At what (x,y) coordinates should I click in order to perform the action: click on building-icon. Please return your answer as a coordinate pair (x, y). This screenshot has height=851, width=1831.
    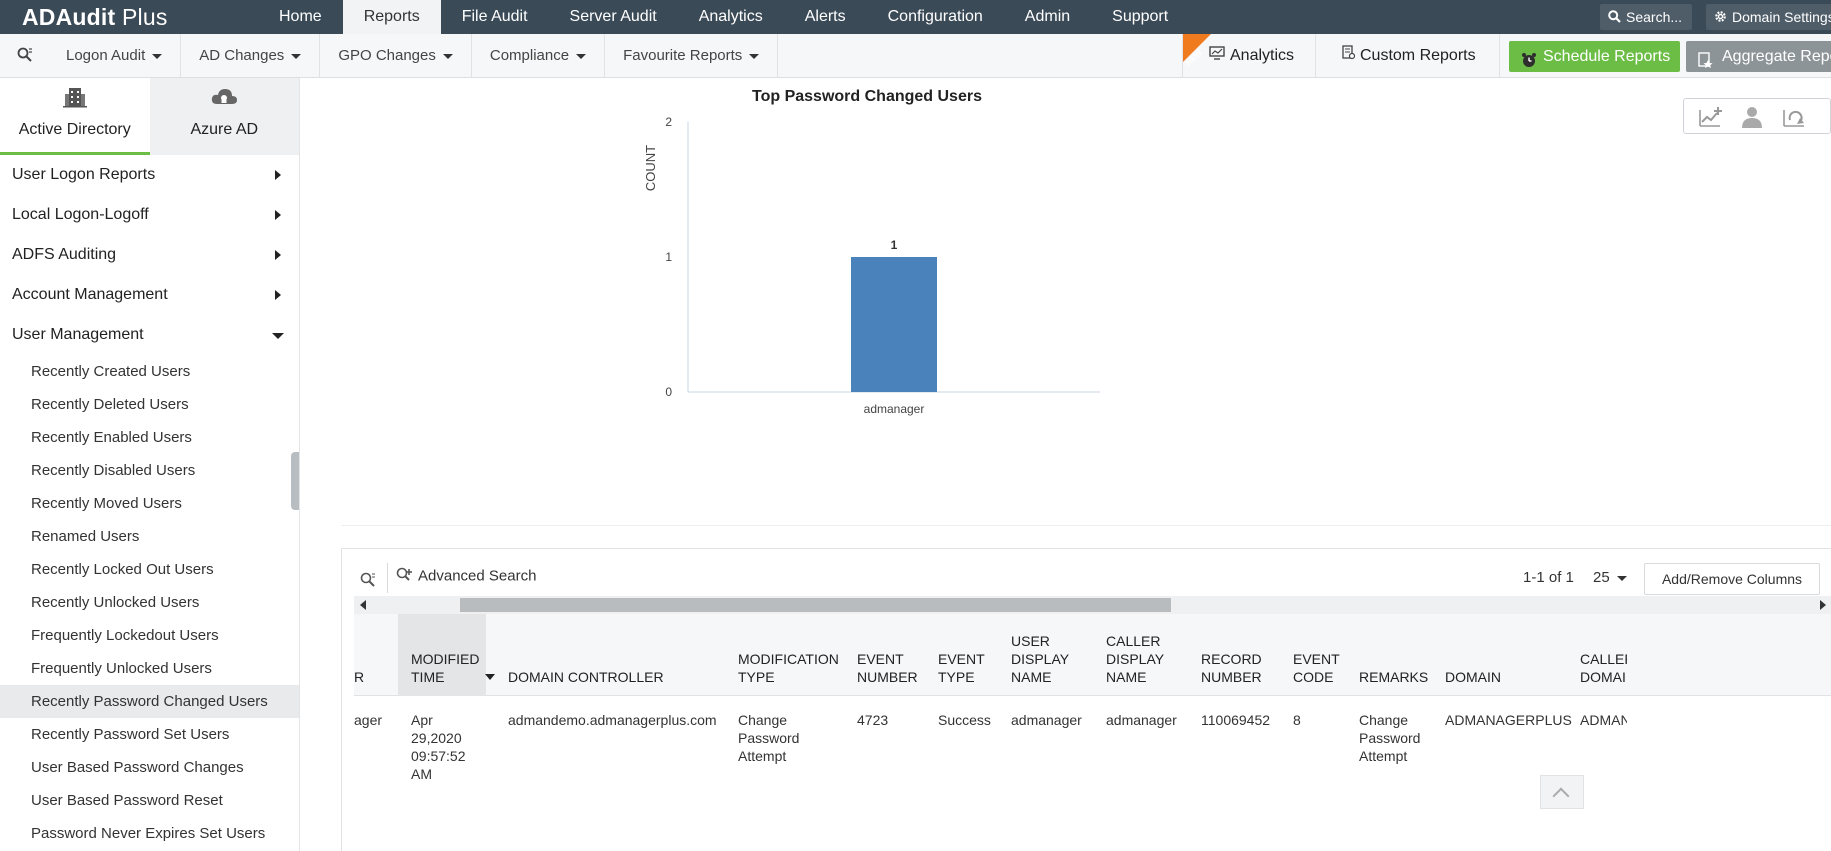
    Looking at the image, I should click on (75, 100).